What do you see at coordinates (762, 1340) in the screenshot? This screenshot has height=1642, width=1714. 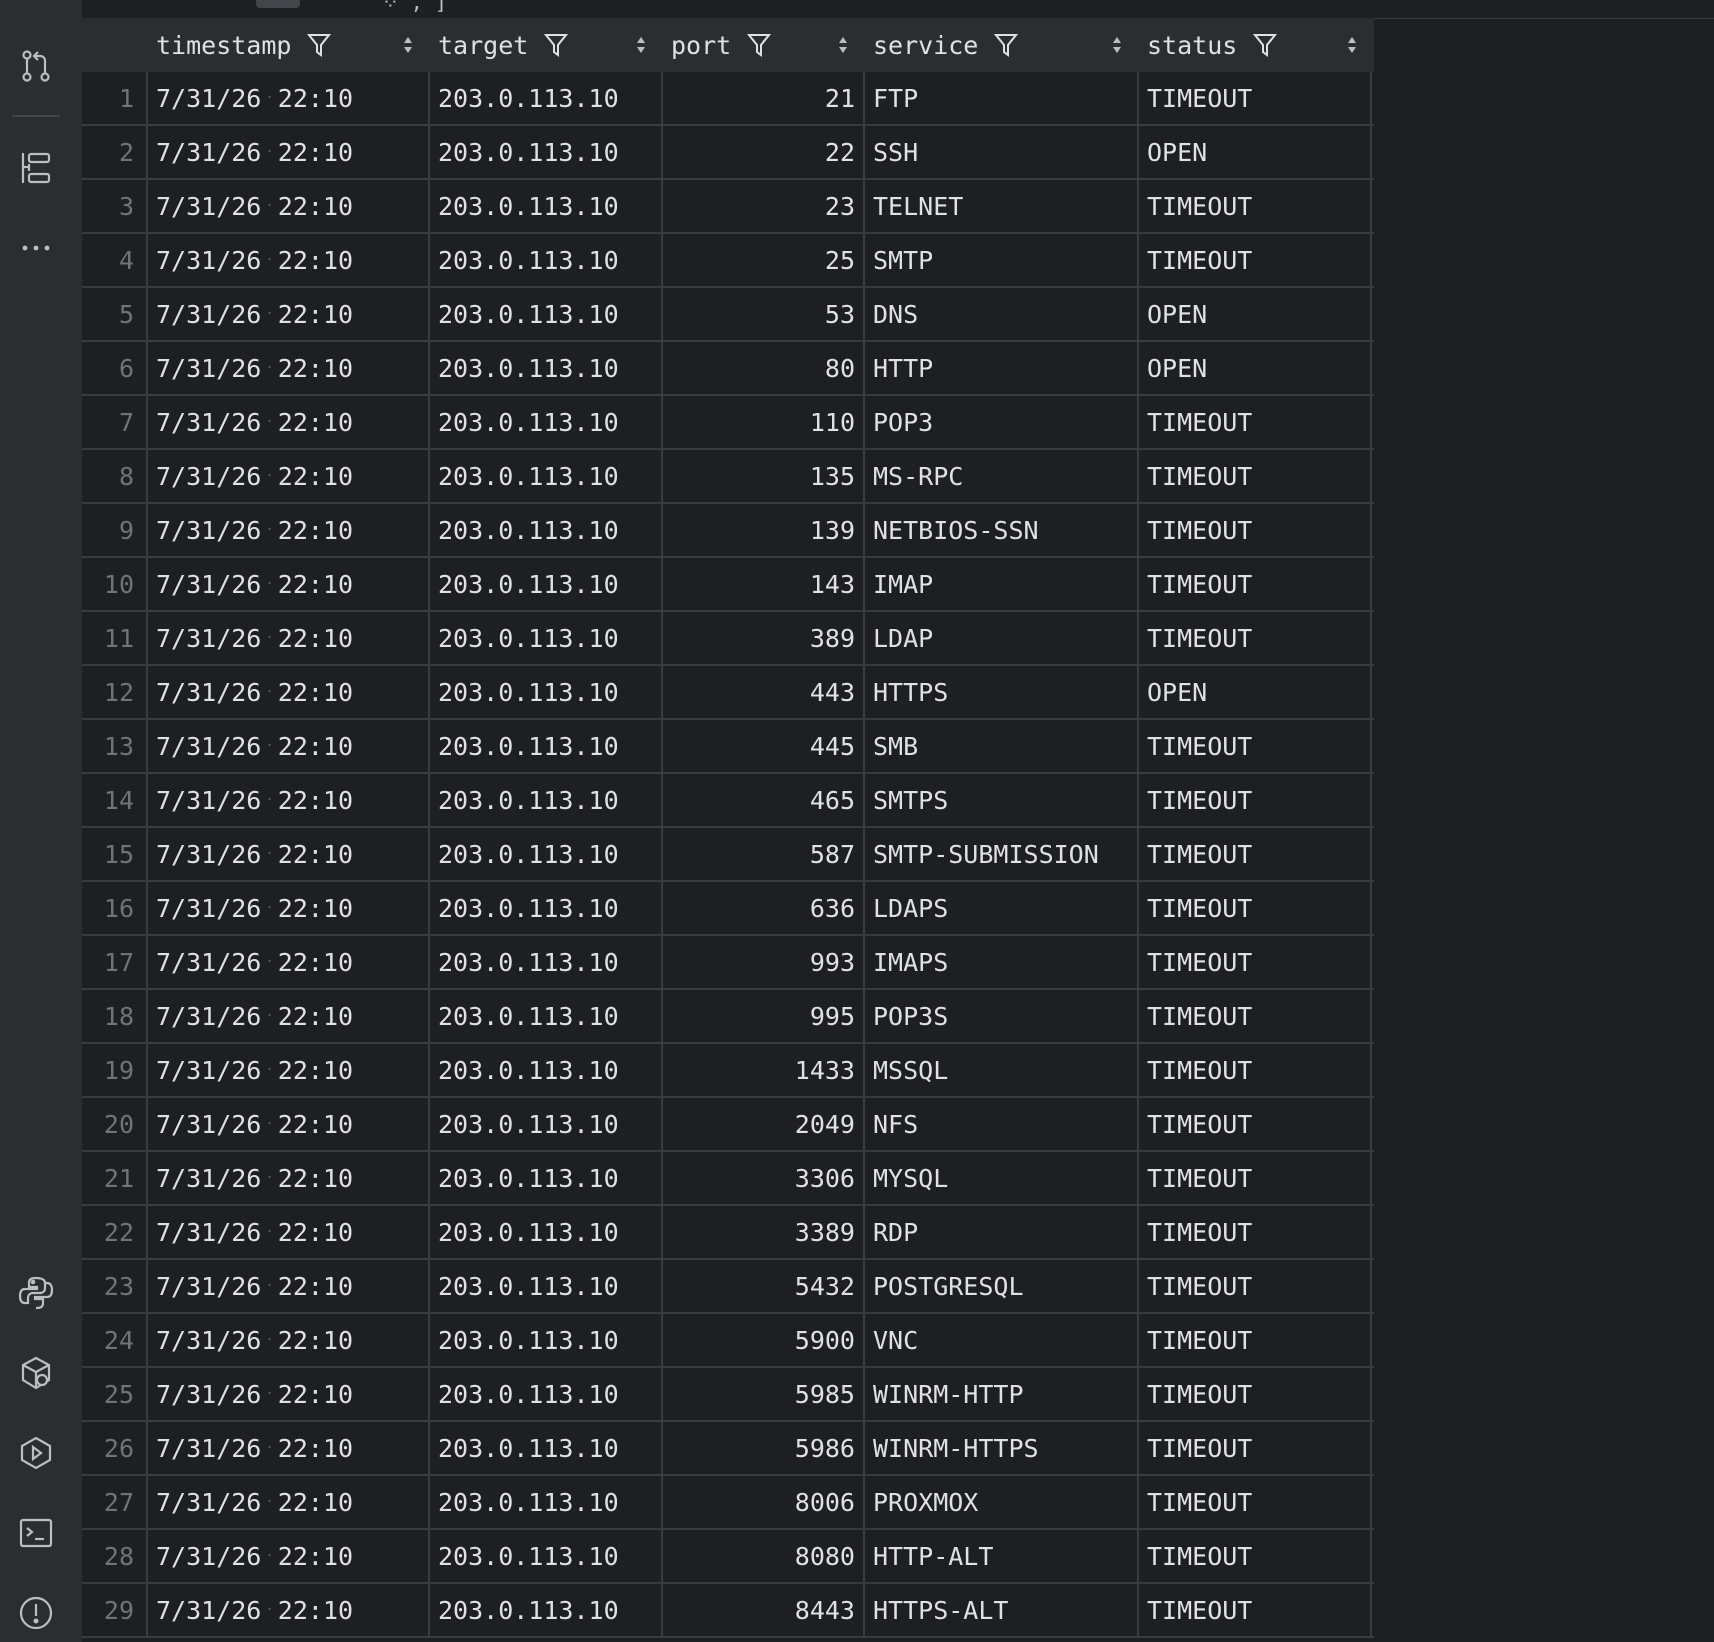 I see `port-cell: 5900` at bounding box center [762, 1340].